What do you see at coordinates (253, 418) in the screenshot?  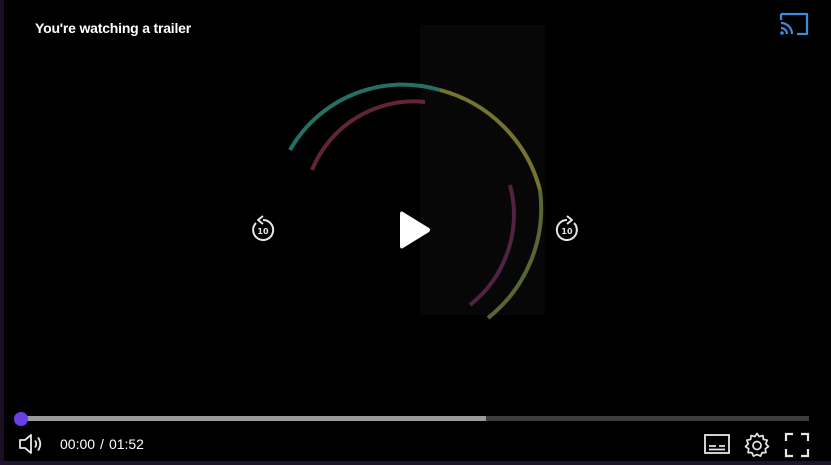 I see `progress-buffered` at bounding box center [253, 418].